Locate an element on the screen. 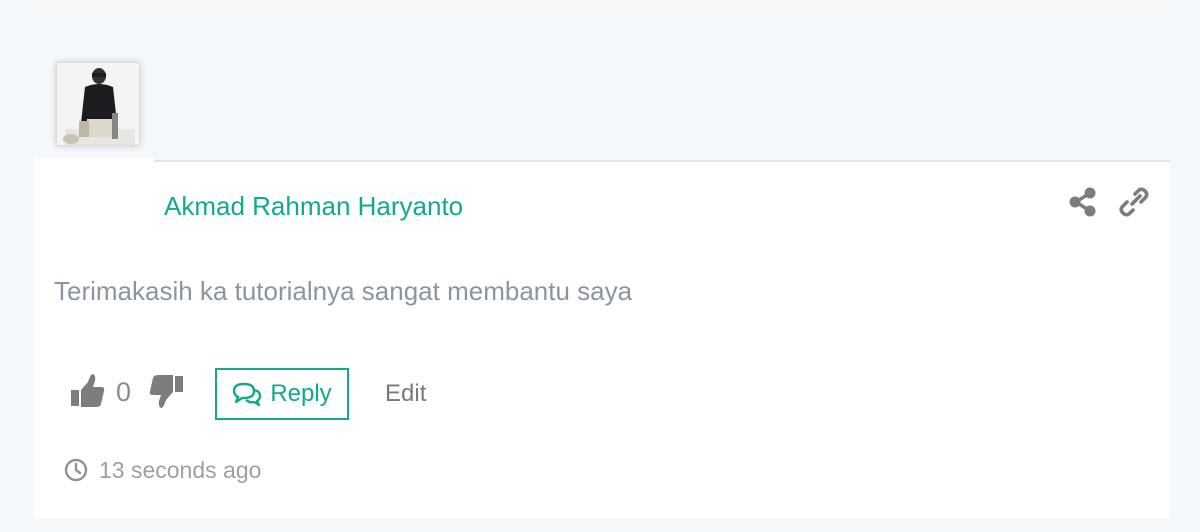  vote-count: 0 is located at coordinates (124, 392).